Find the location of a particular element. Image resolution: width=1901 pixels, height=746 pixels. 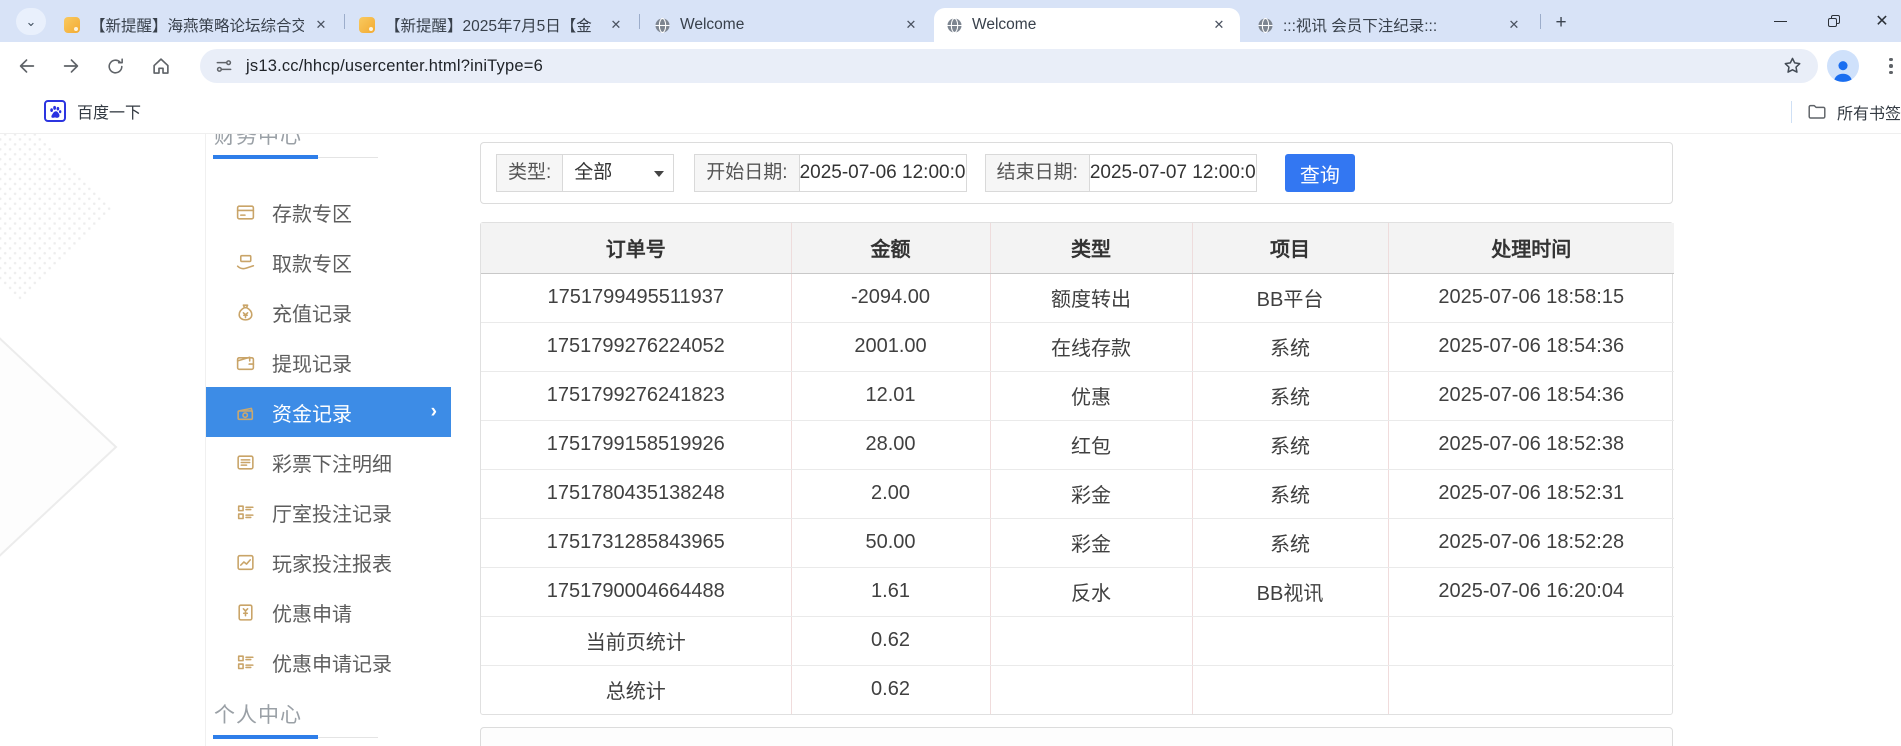

sidebar-item-6: 彩票下注明细› is located at coordinates (328, 462).